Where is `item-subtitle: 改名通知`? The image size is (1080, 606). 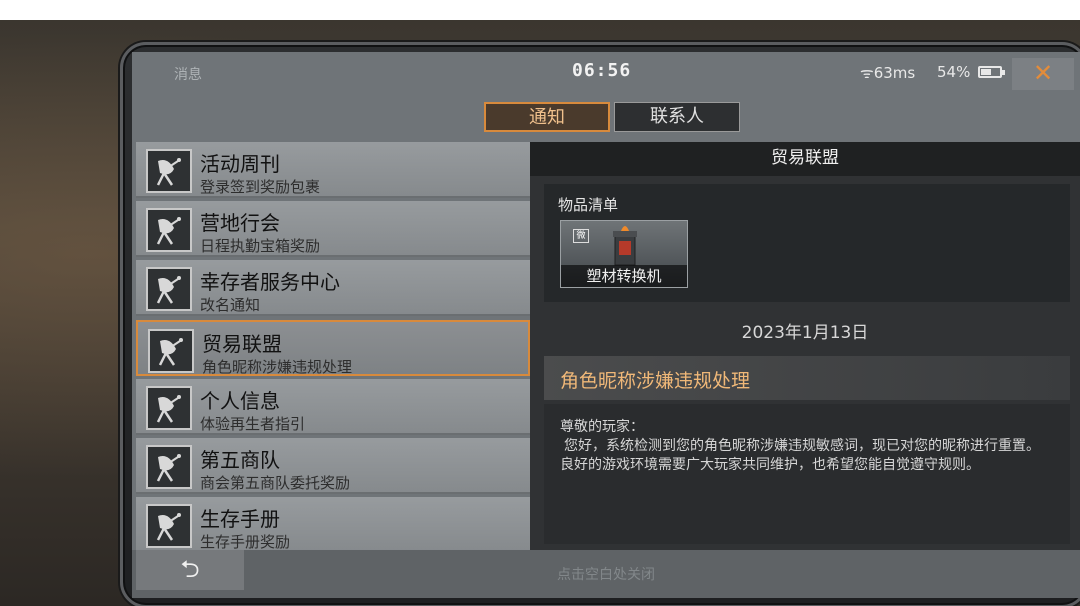
item-subtitle: 改名通知 is located at coordinates (230, 305).